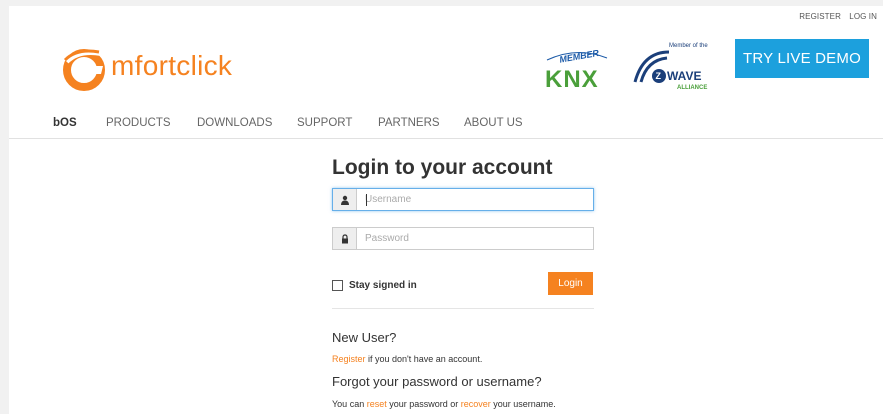 The width and height of the screenshot is (883, 414). What do you see at coordinates (366, 200) in the screenshot?
I see `text-caret` at bounding box center [366, 200].